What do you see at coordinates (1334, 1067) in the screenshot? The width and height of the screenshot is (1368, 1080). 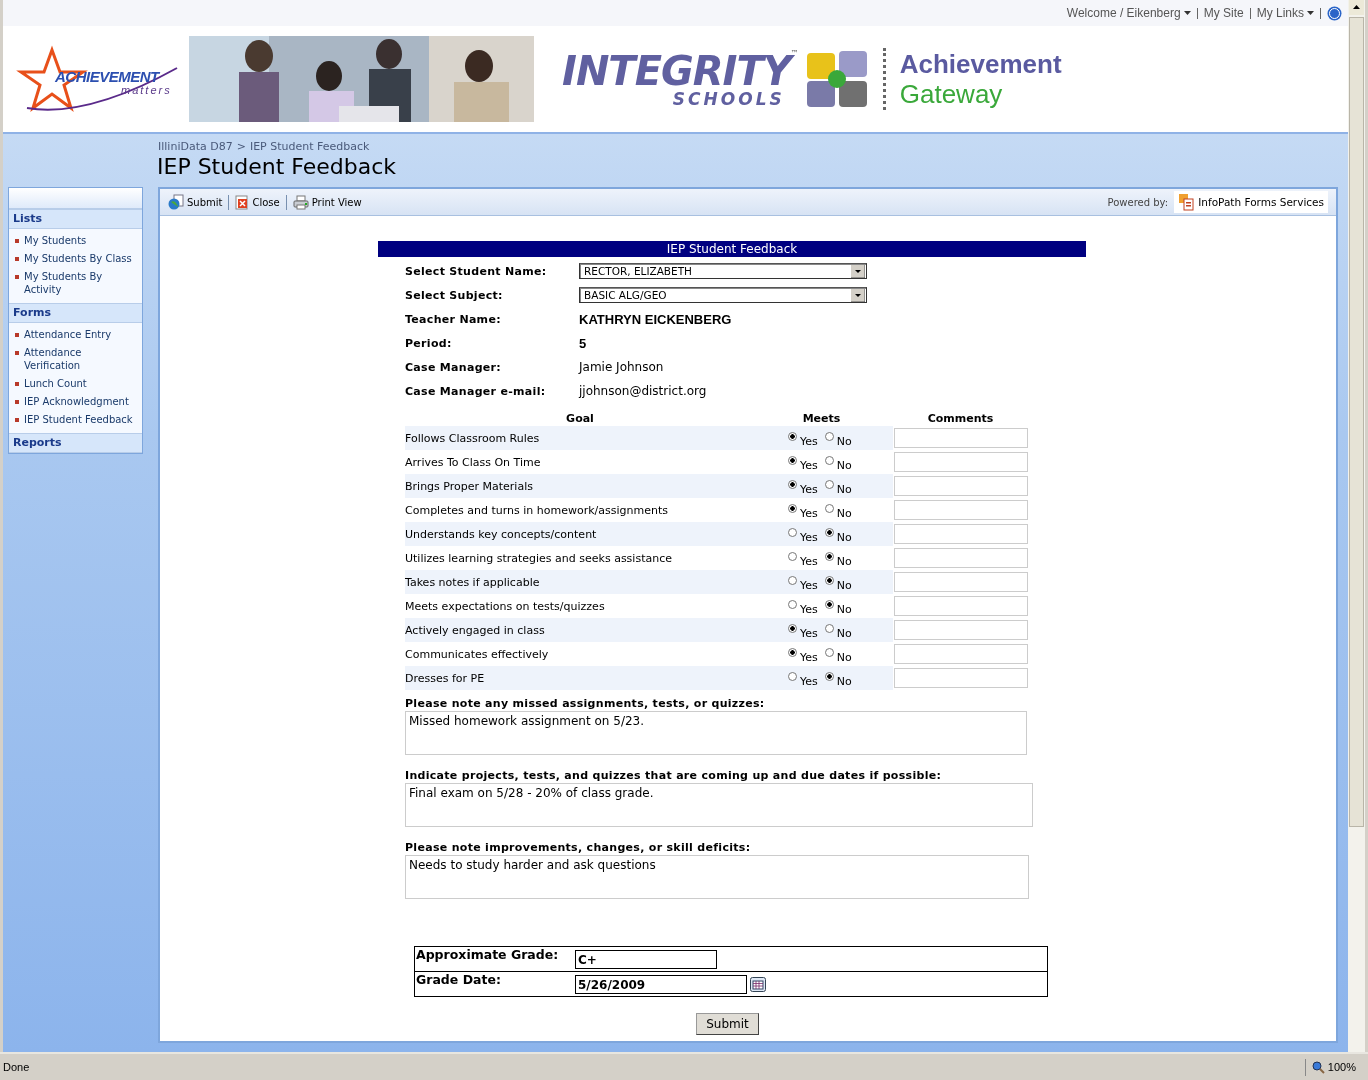 I see `zoom-level: 100%` at bounding box center [1334, 1067].